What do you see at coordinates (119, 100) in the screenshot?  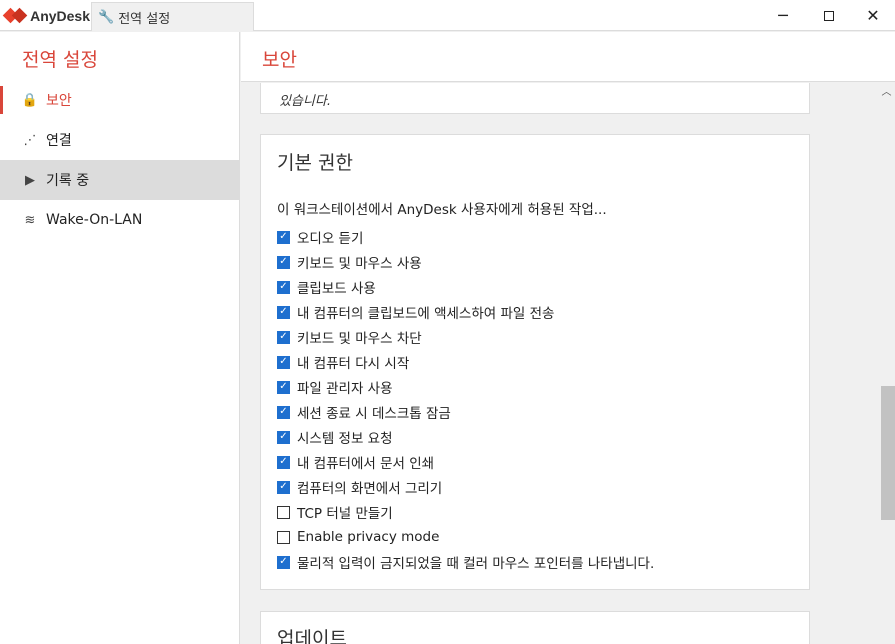 I see `sidebar-item-security: 🔒 보안` at bounding box center [119, 100].